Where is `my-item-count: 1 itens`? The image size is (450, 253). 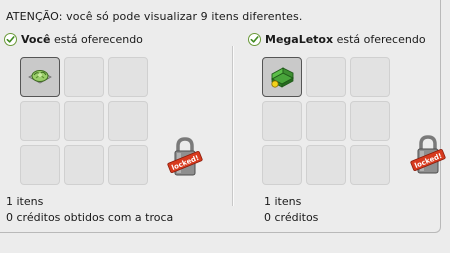 my-item-count: 1 itens is located at coordinates (25, 201).